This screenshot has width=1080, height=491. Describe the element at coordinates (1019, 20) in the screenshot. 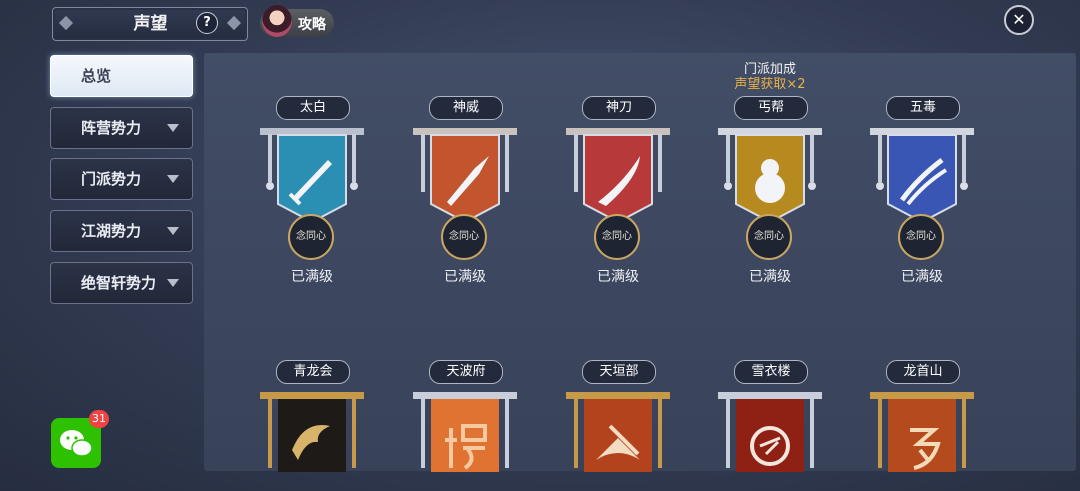

I see `close-button: ✕` at that location.